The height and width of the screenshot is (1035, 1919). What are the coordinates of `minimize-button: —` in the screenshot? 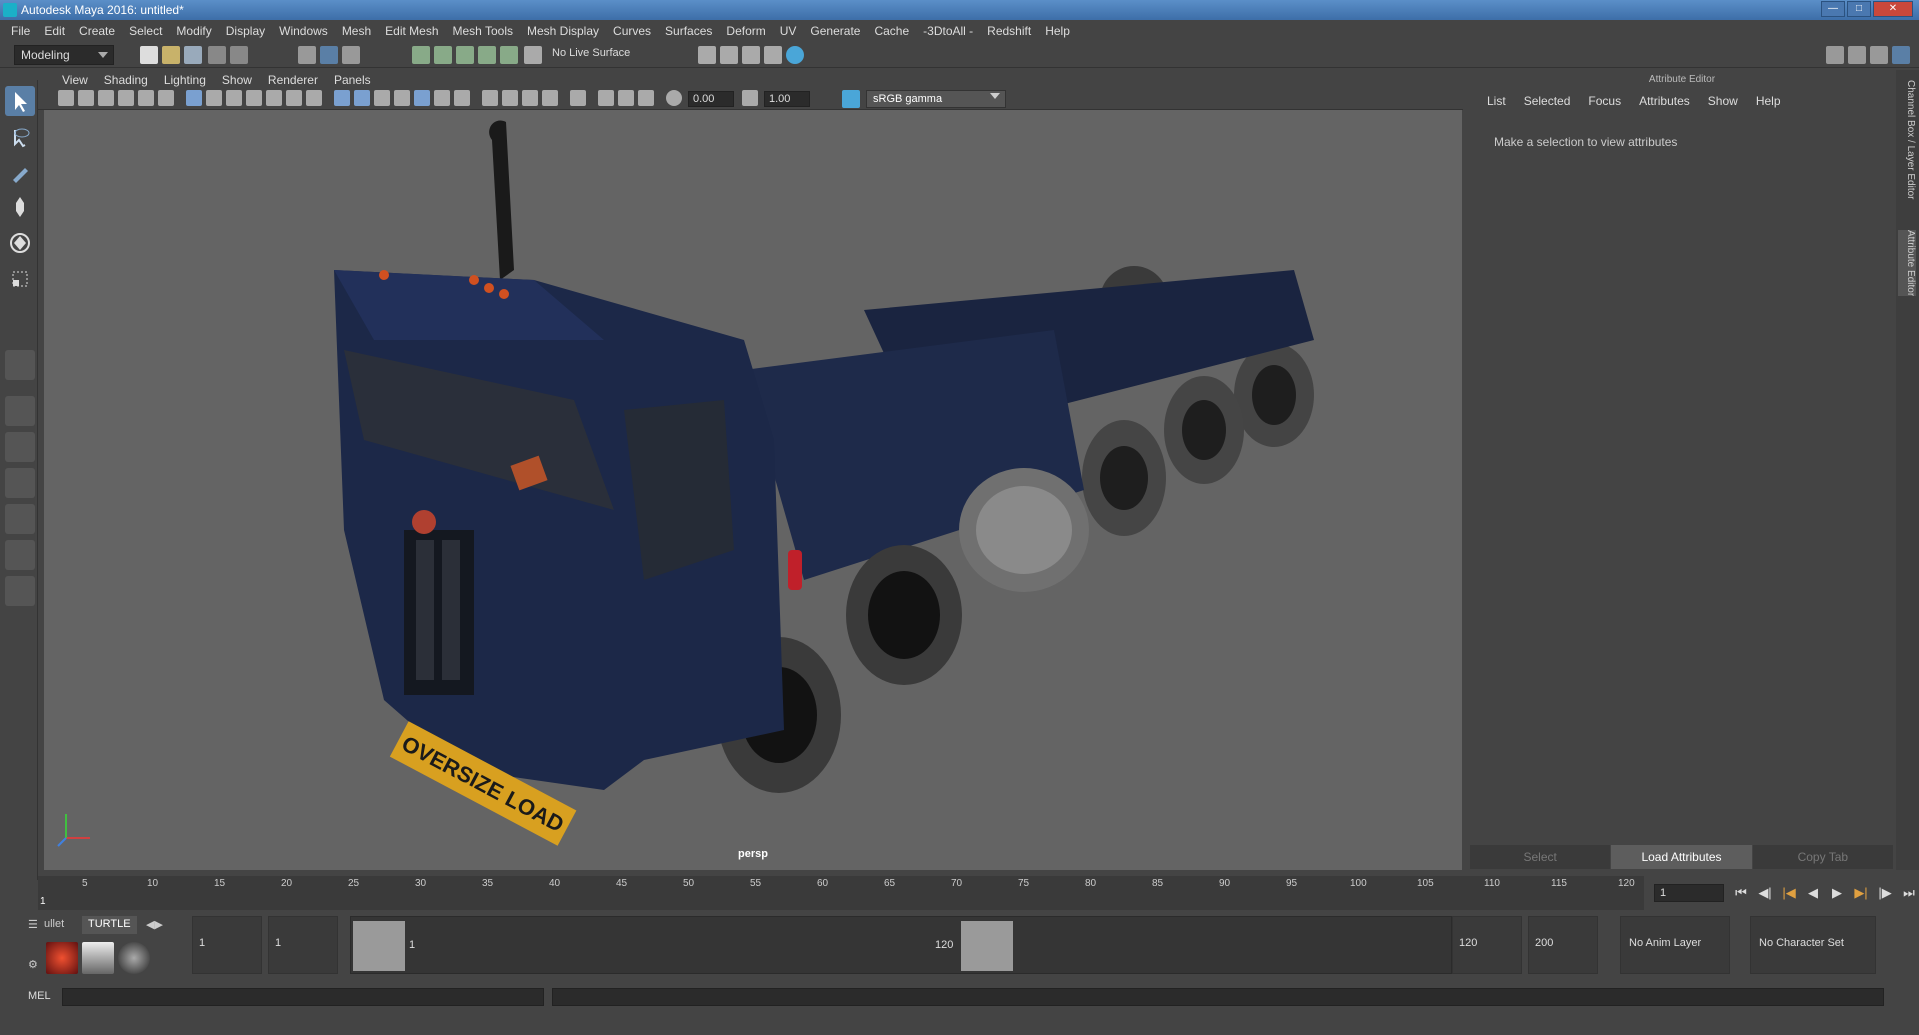 It's located at (1833, 9).